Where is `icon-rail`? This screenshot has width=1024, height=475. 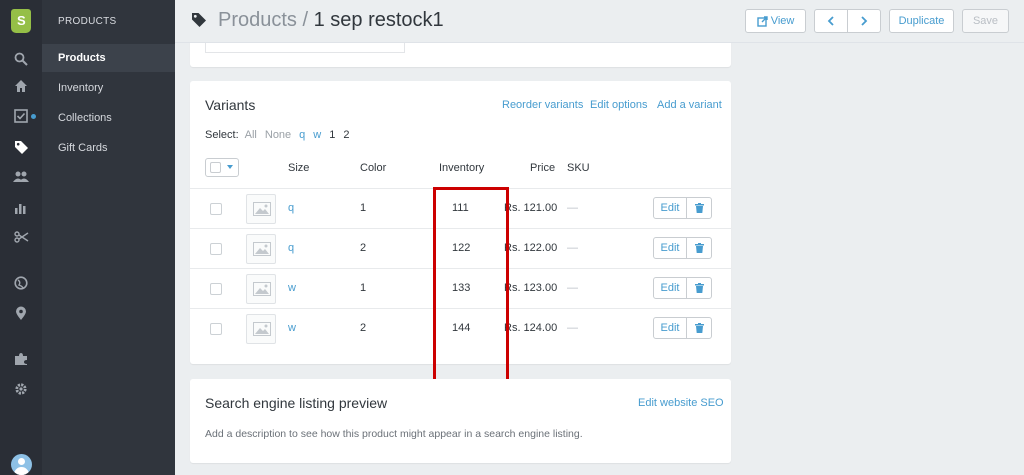 icon-rail is located at coordinates (21, 237).